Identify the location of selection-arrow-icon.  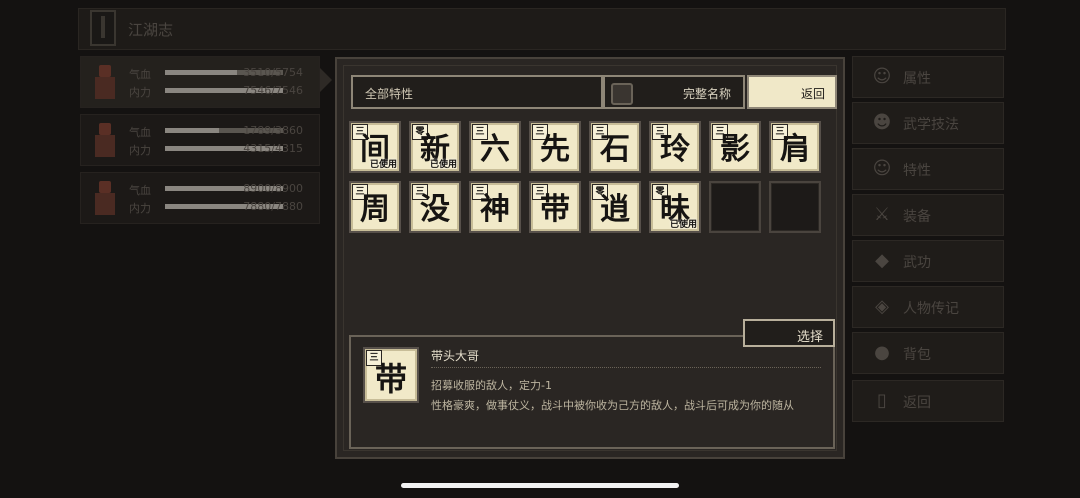
(326, 80).